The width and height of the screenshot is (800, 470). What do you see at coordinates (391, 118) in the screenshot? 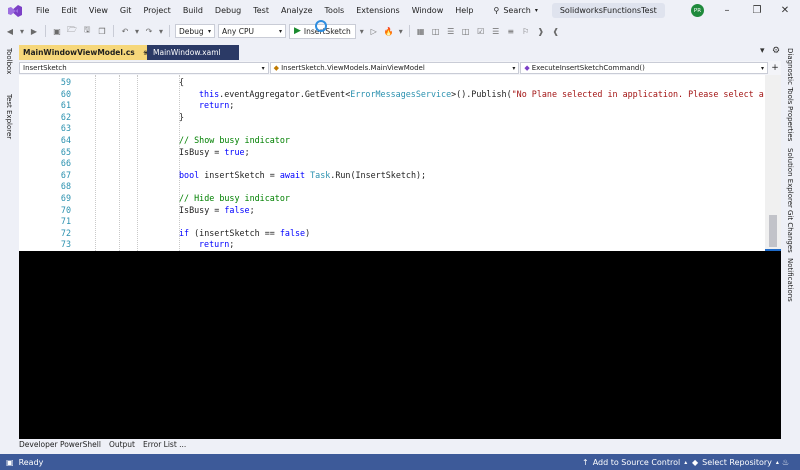
I see `code-line: 62}` at bounding box center [391, 118].